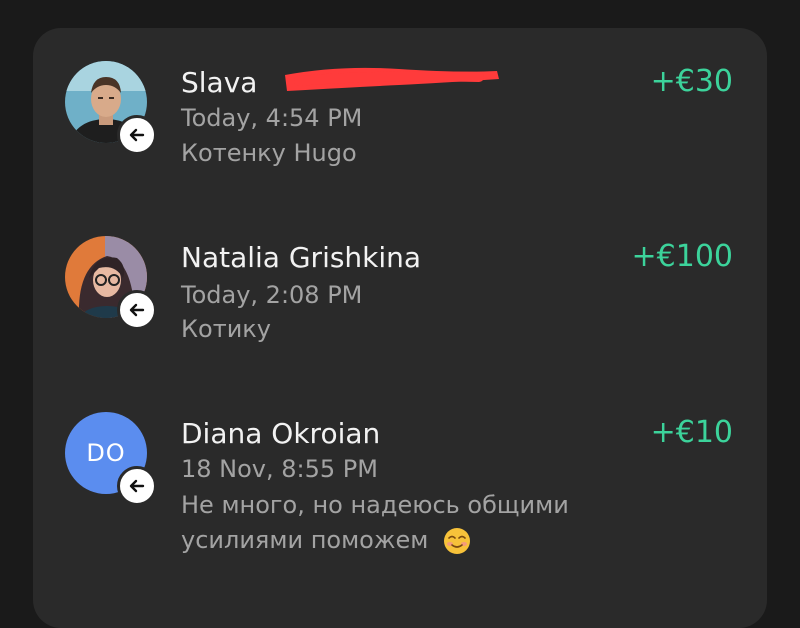 This screenshot has height=628, width=800. Describe the element at coordinates (305, 540) in the screenshot. I see `transaction-note-text: усилиями поможем` at that location.